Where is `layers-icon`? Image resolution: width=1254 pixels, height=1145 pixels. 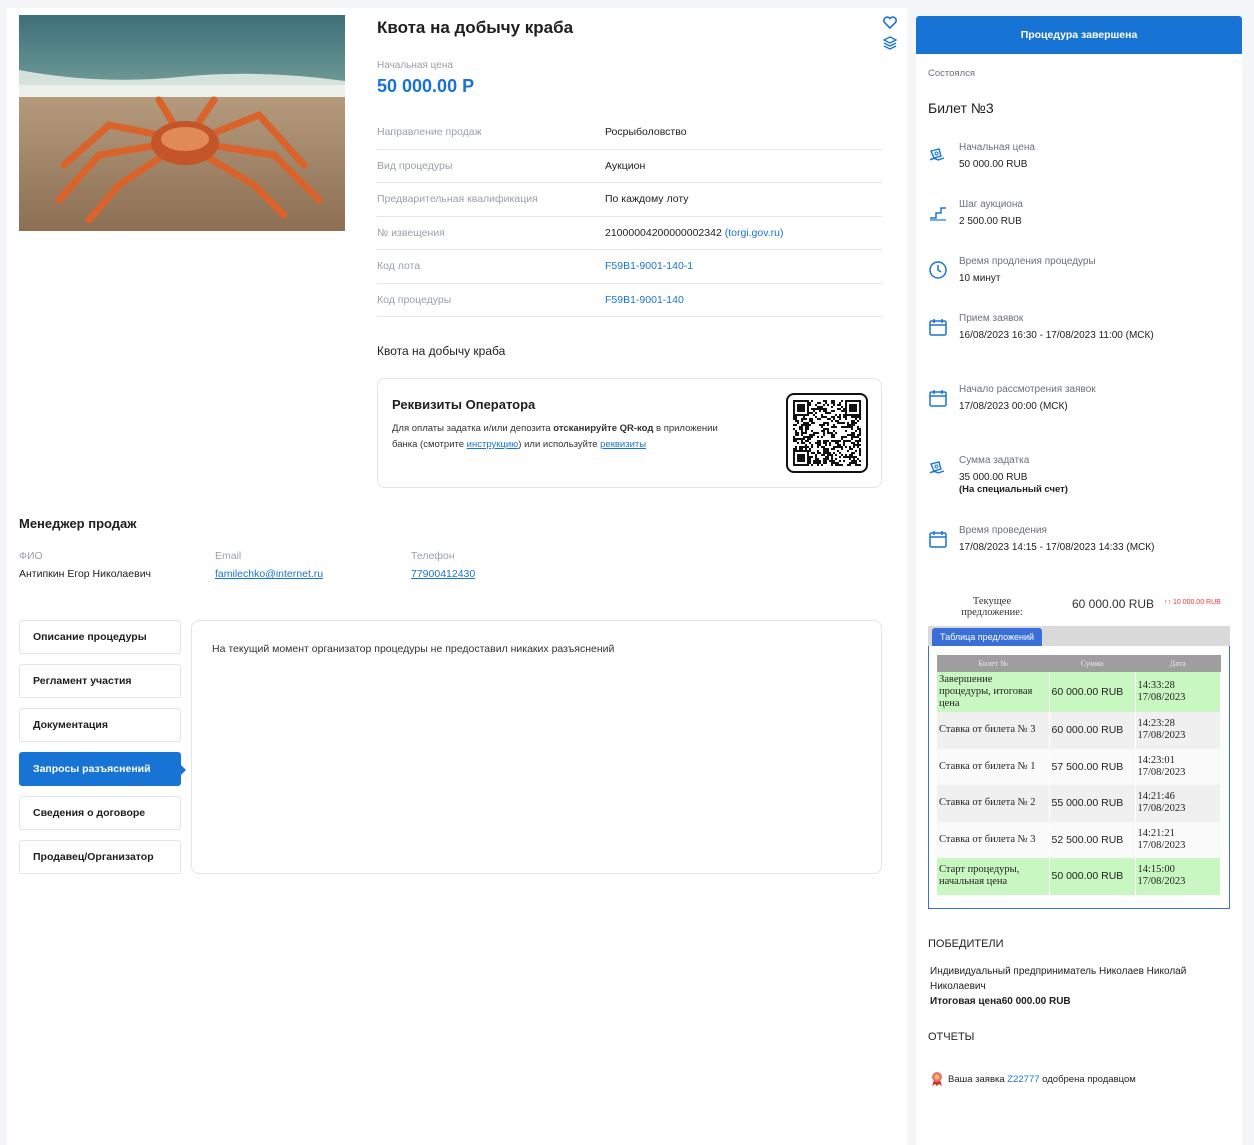
layers-icon is located at coordinates (890, 44).